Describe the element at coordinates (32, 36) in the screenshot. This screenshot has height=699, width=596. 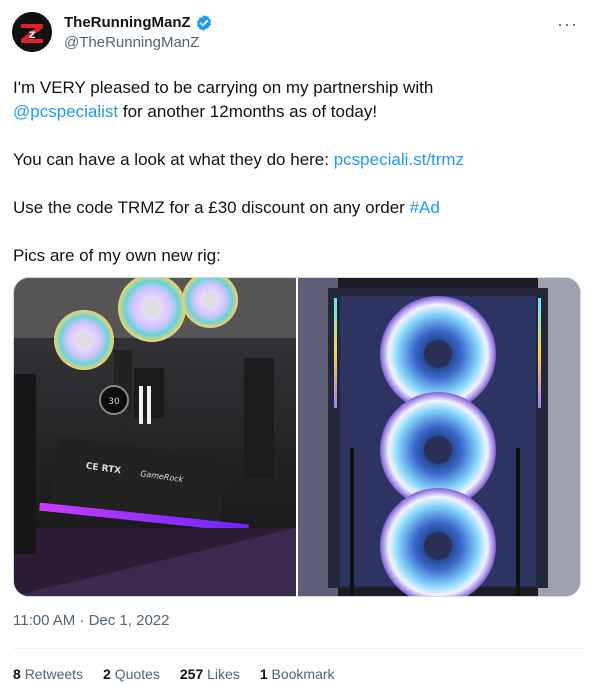
I see `avatar-text: Z` at that location.